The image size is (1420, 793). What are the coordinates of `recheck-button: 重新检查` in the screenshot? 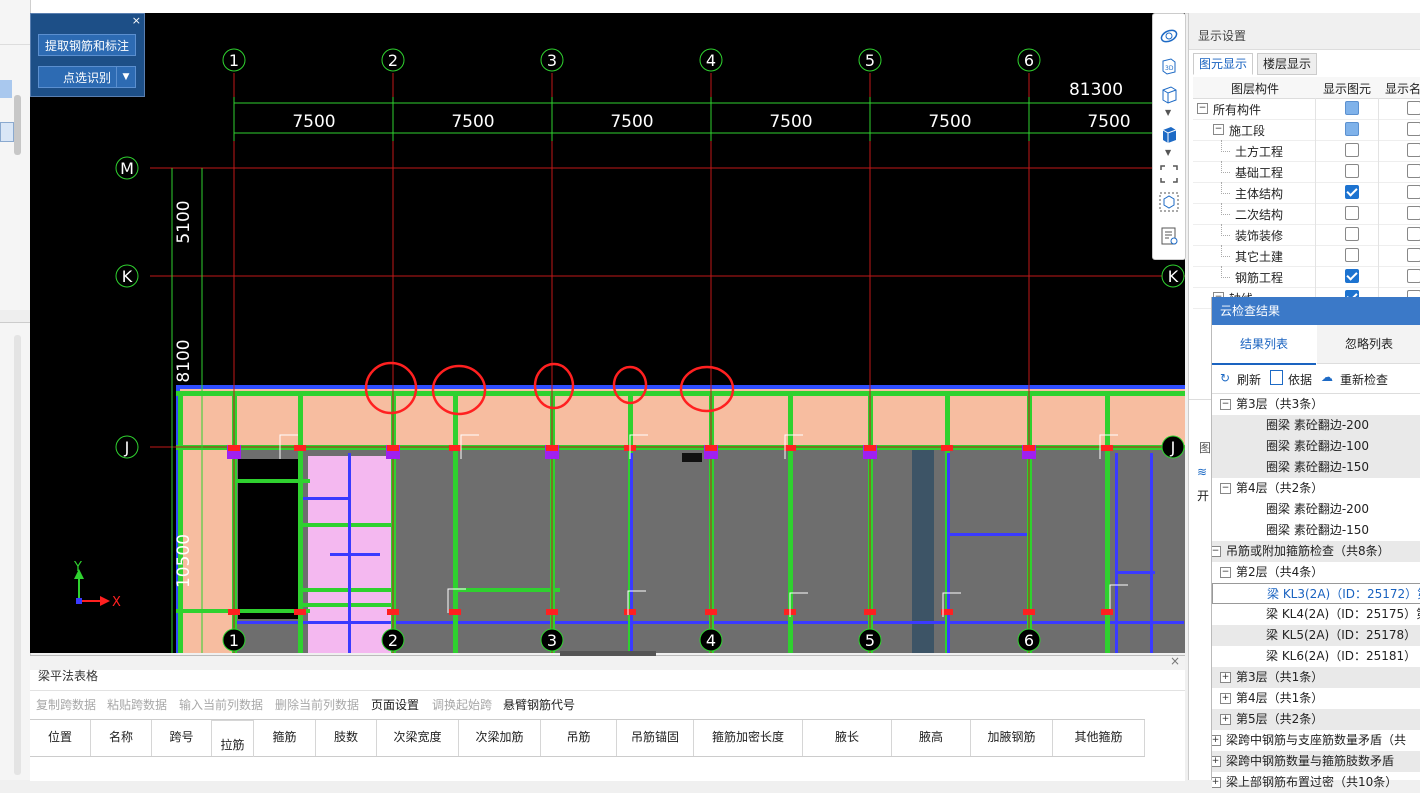 It's located at (1364, 379).